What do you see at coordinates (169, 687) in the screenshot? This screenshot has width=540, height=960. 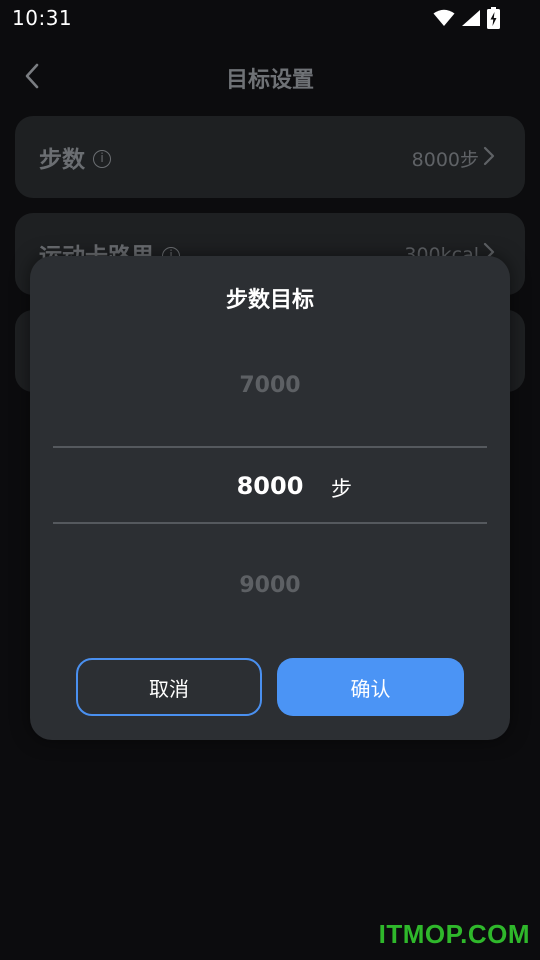 I see `cancel-button: 取消` at bounding box center [169, 687].